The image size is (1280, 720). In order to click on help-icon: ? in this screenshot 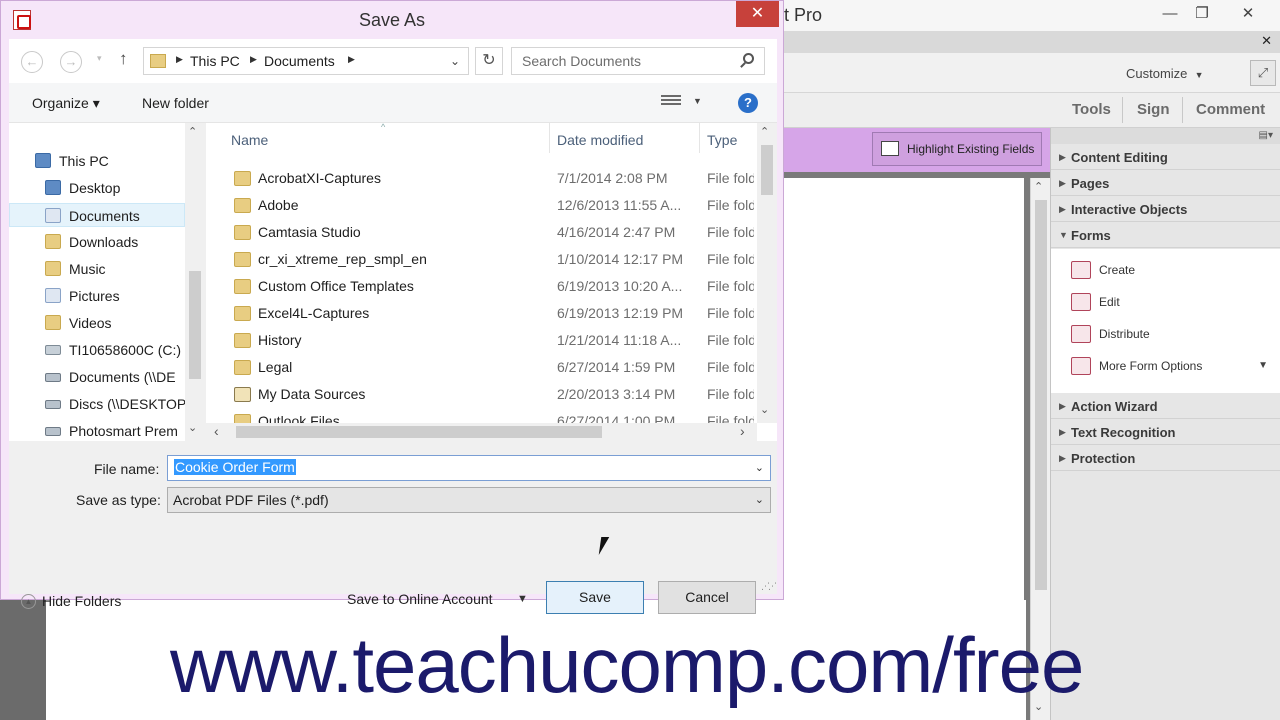, I will do `click(748, 103)`.